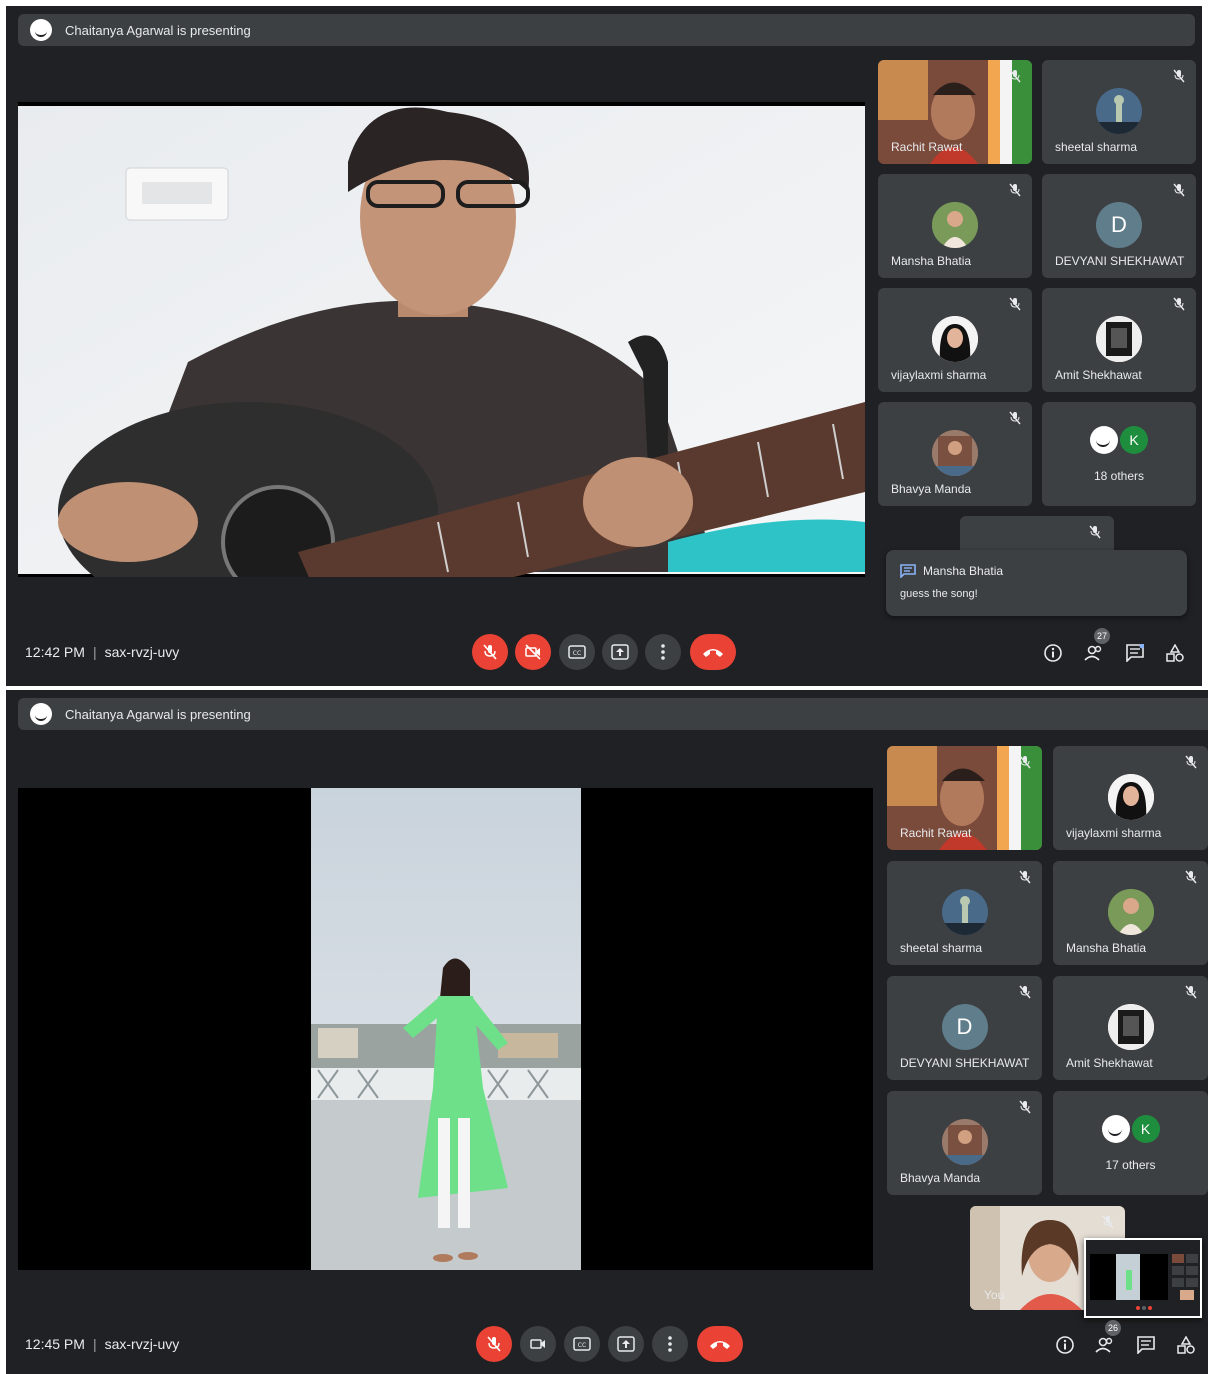 The image size is (1208, 1374). Describe the element at coordinates (55, 652) in the screenshot. I see `clock-time: 12:42 PM` at that location.